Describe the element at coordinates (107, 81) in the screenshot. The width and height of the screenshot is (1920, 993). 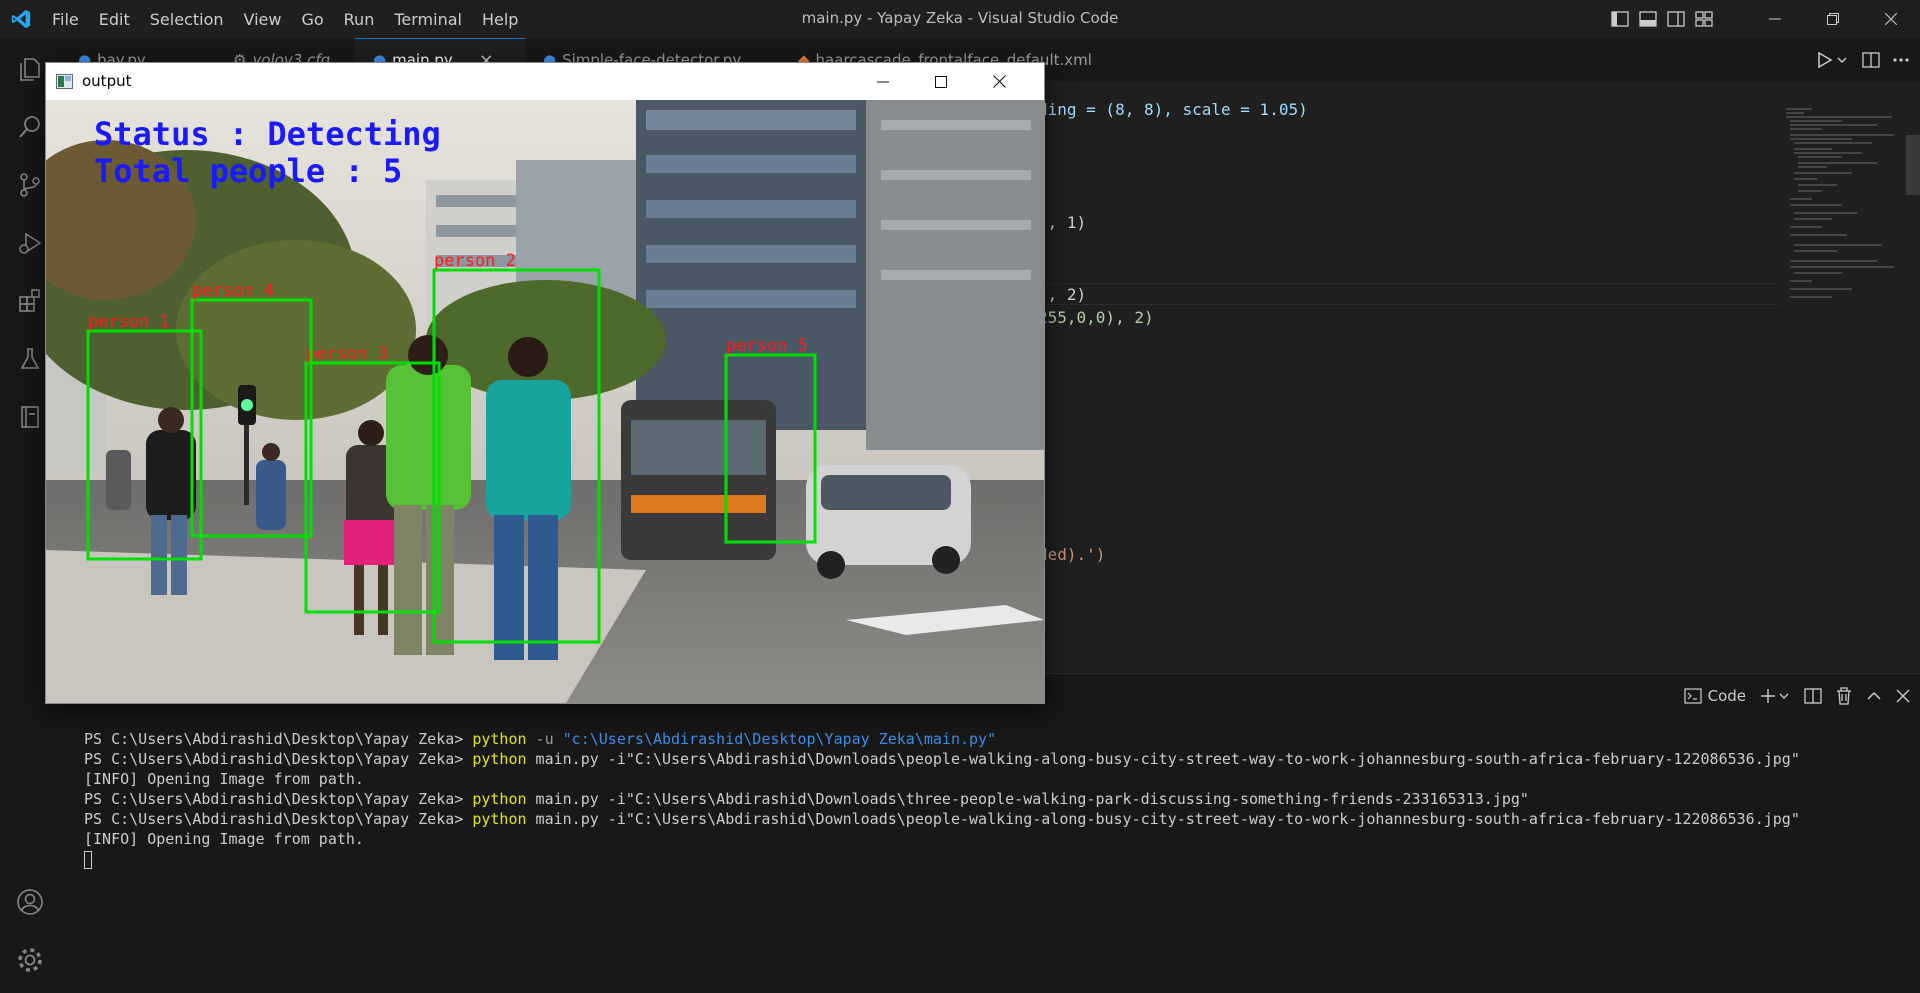
I see `output-window-title: output` at that location.